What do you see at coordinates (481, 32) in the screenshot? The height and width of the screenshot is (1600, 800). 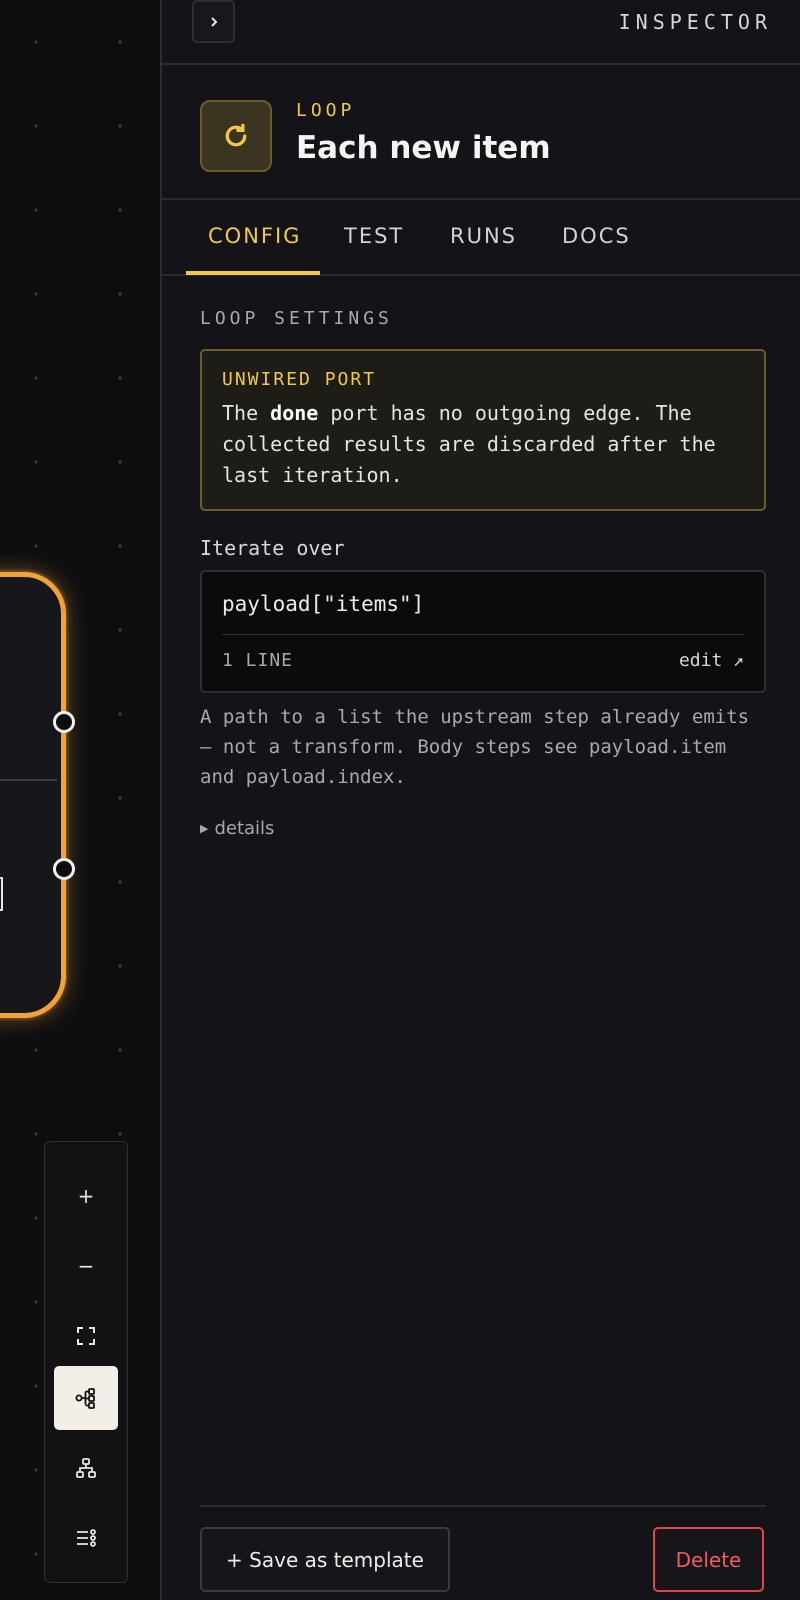 I see `inspector-header-bar: INSPECTOR` at bounding box center [481, 32].